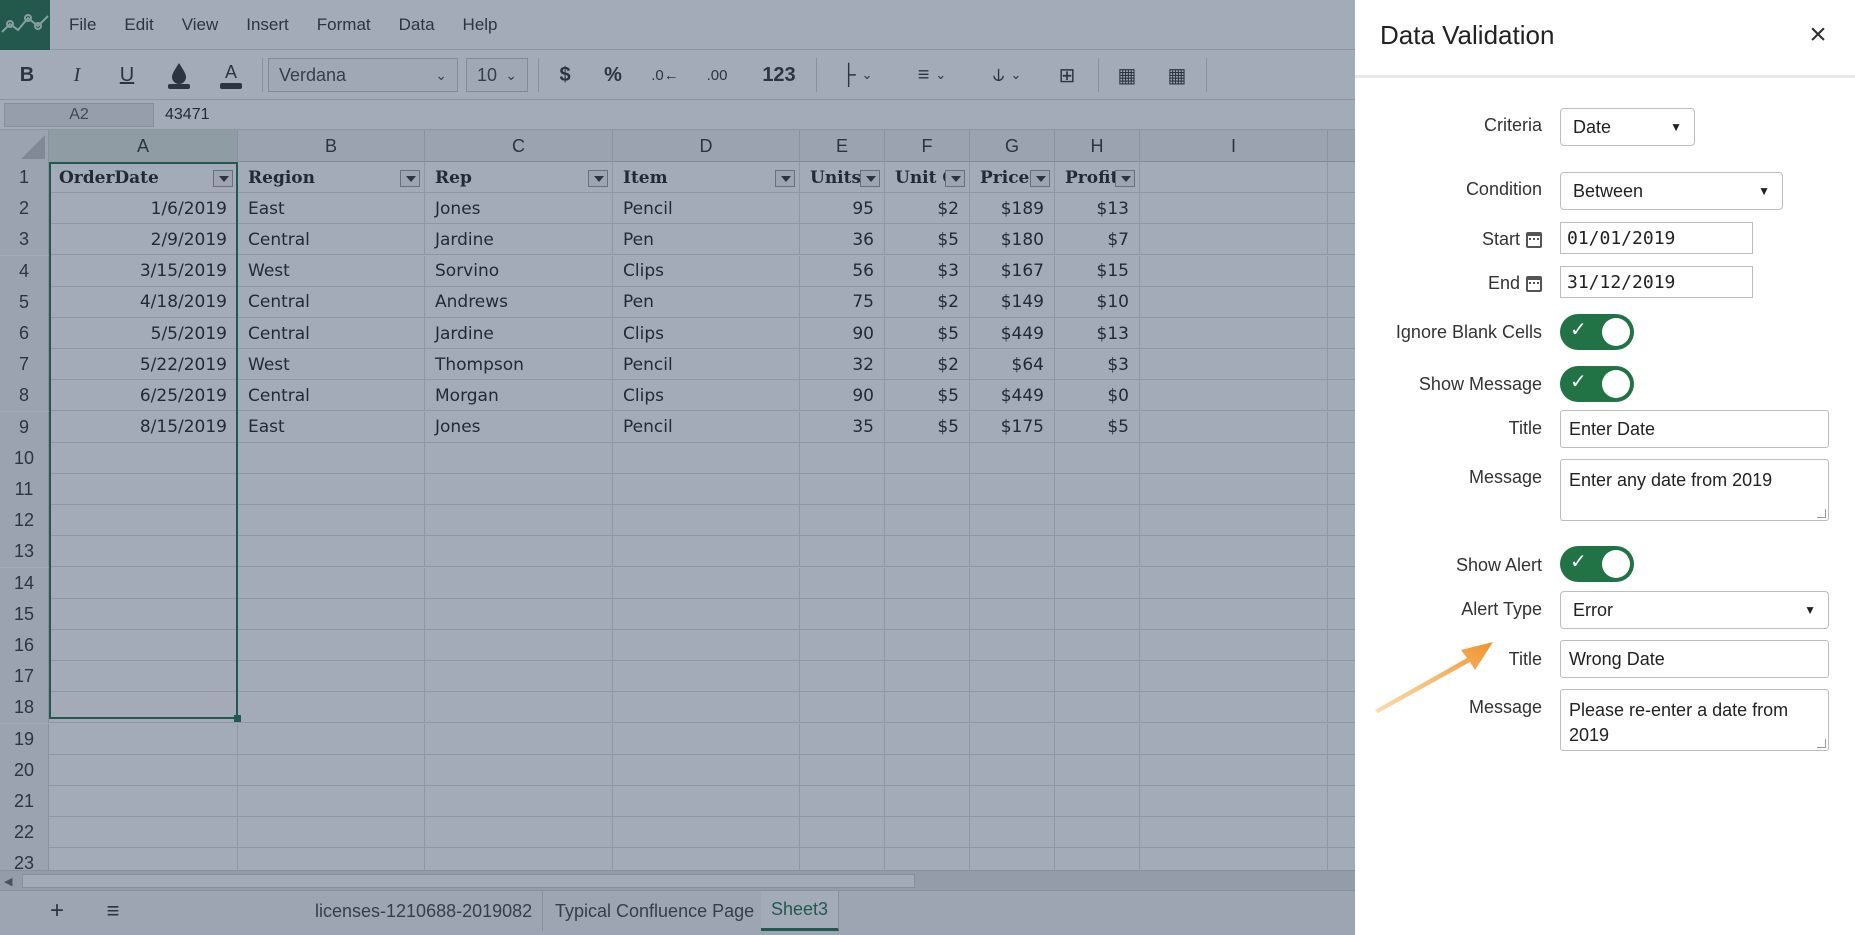 This screenshot has height=935, width=1855. What do you see at coordinates (1525, 659) in the screenshot?
I see `alert-title-label: Title` at bounding box center [1525, 659].